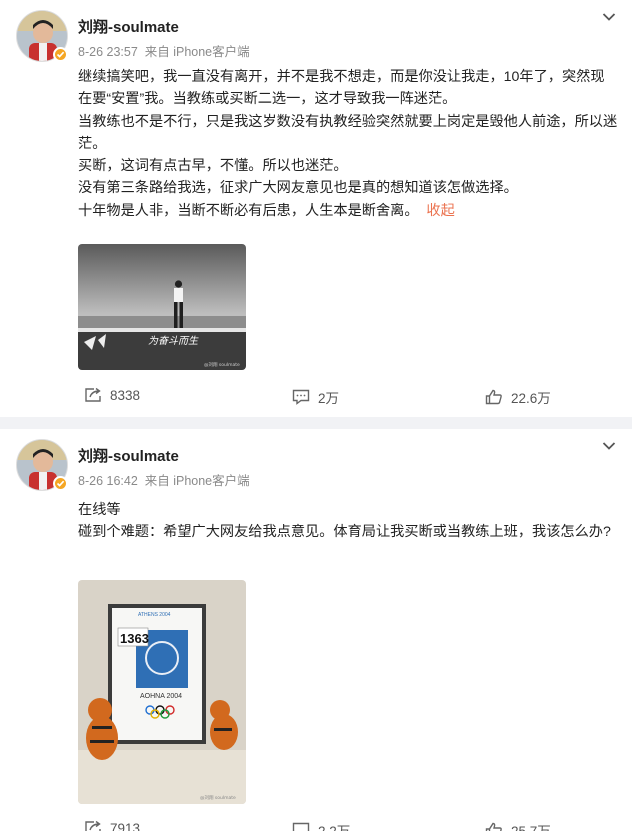 This screenshot has height=831, width=632. What do you see at coordinates (108, 52) in the screenshot?
I see `post-time: 8-26 23:57` at bounding box center [108, 52].